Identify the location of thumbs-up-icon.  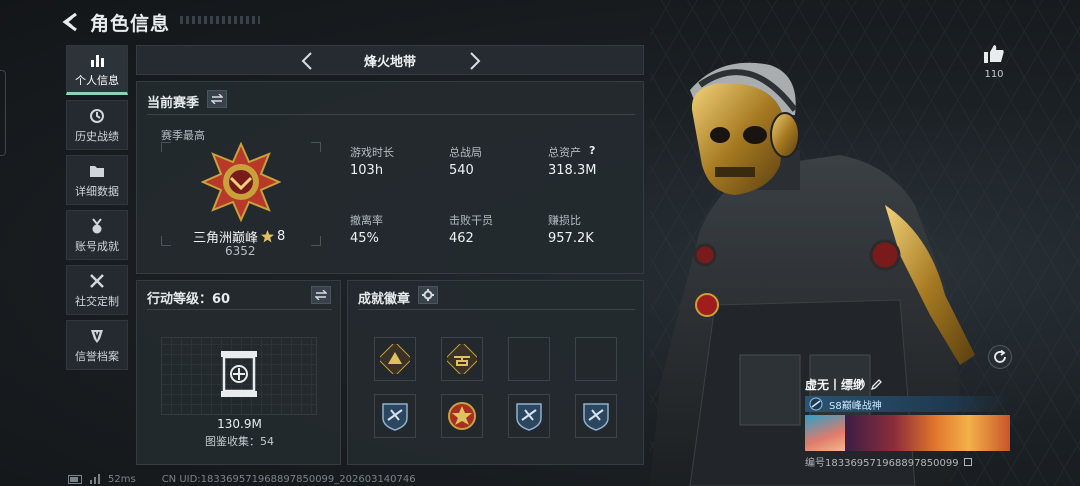
(994, 54).